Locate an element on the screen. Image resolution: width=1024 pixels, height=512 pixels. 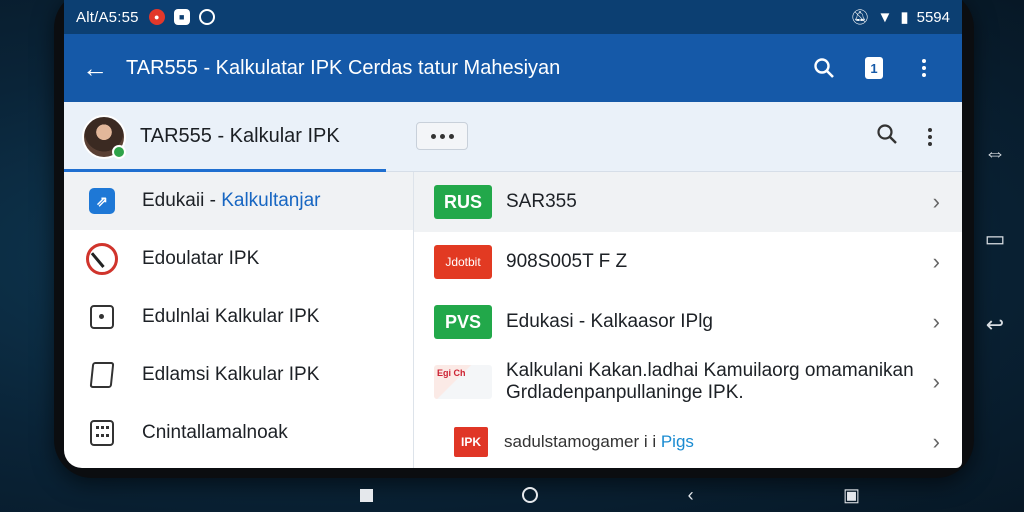
battery-icon: ▮ is located at coordinates (904, 17).